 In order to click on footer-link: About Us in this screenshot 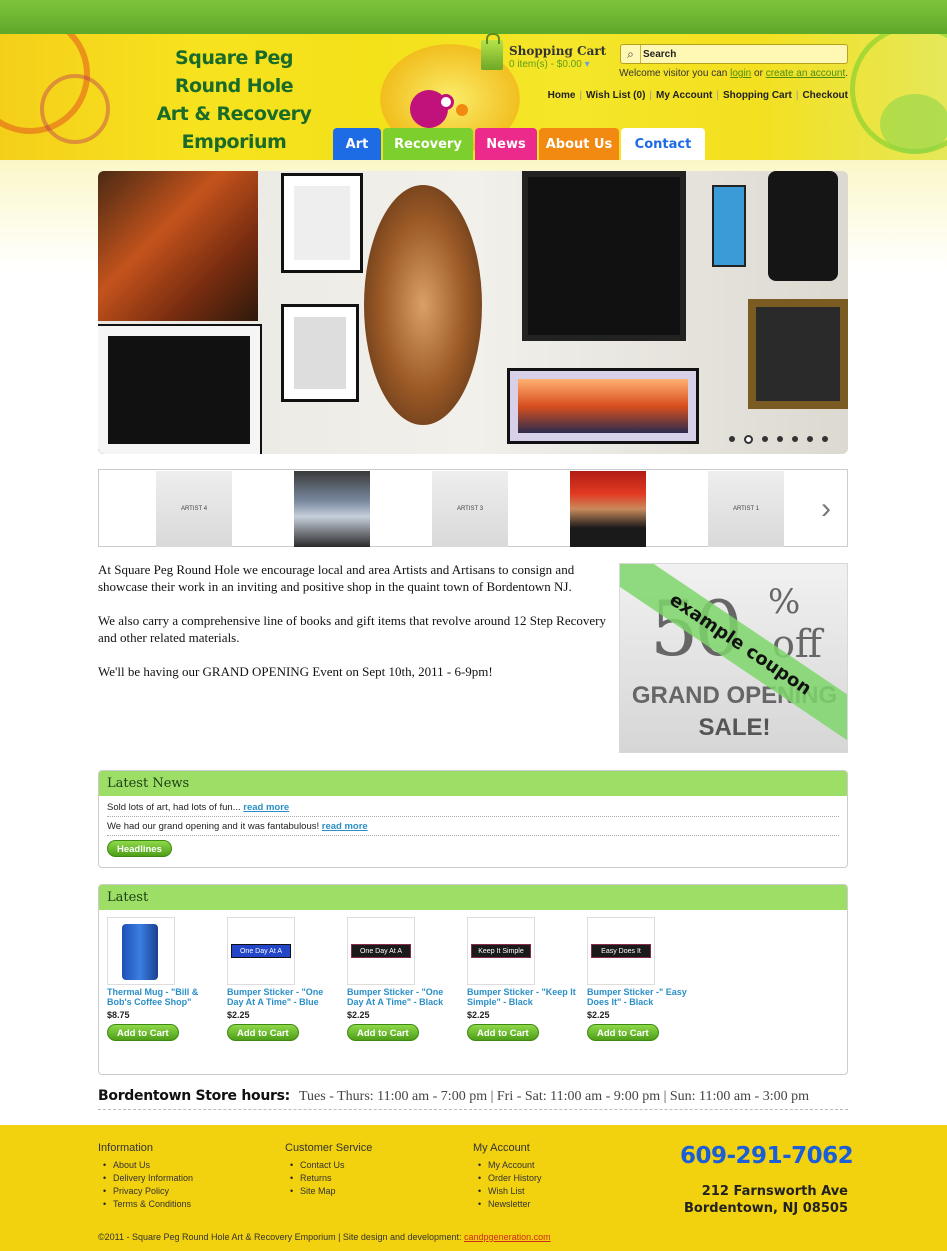, I will do `click(145, 1165)`.